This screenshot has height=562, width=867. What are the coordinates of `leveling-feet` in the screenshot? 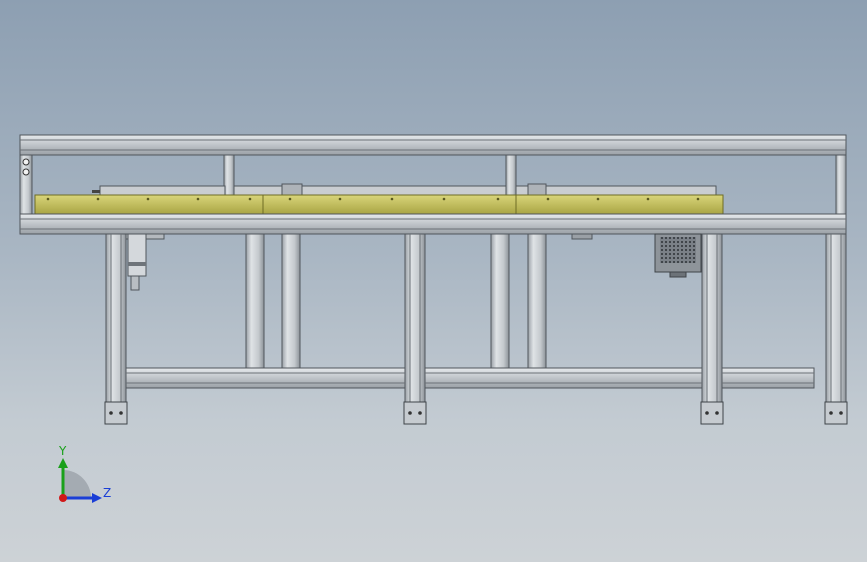 It's located at (476, 413).